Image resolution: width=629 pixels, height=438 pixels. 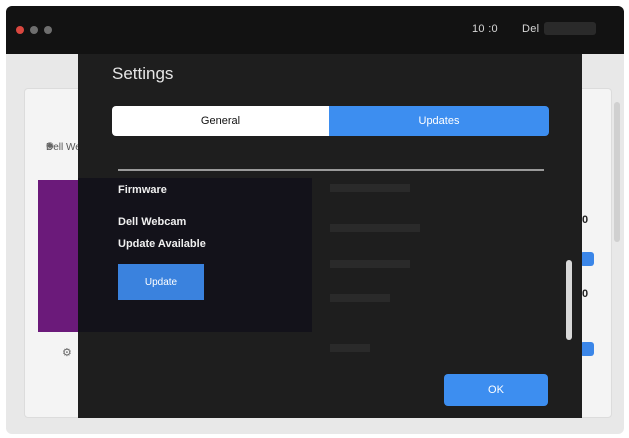 I want to click on background-camera-icon: ◉, so click(x=50, y=145).